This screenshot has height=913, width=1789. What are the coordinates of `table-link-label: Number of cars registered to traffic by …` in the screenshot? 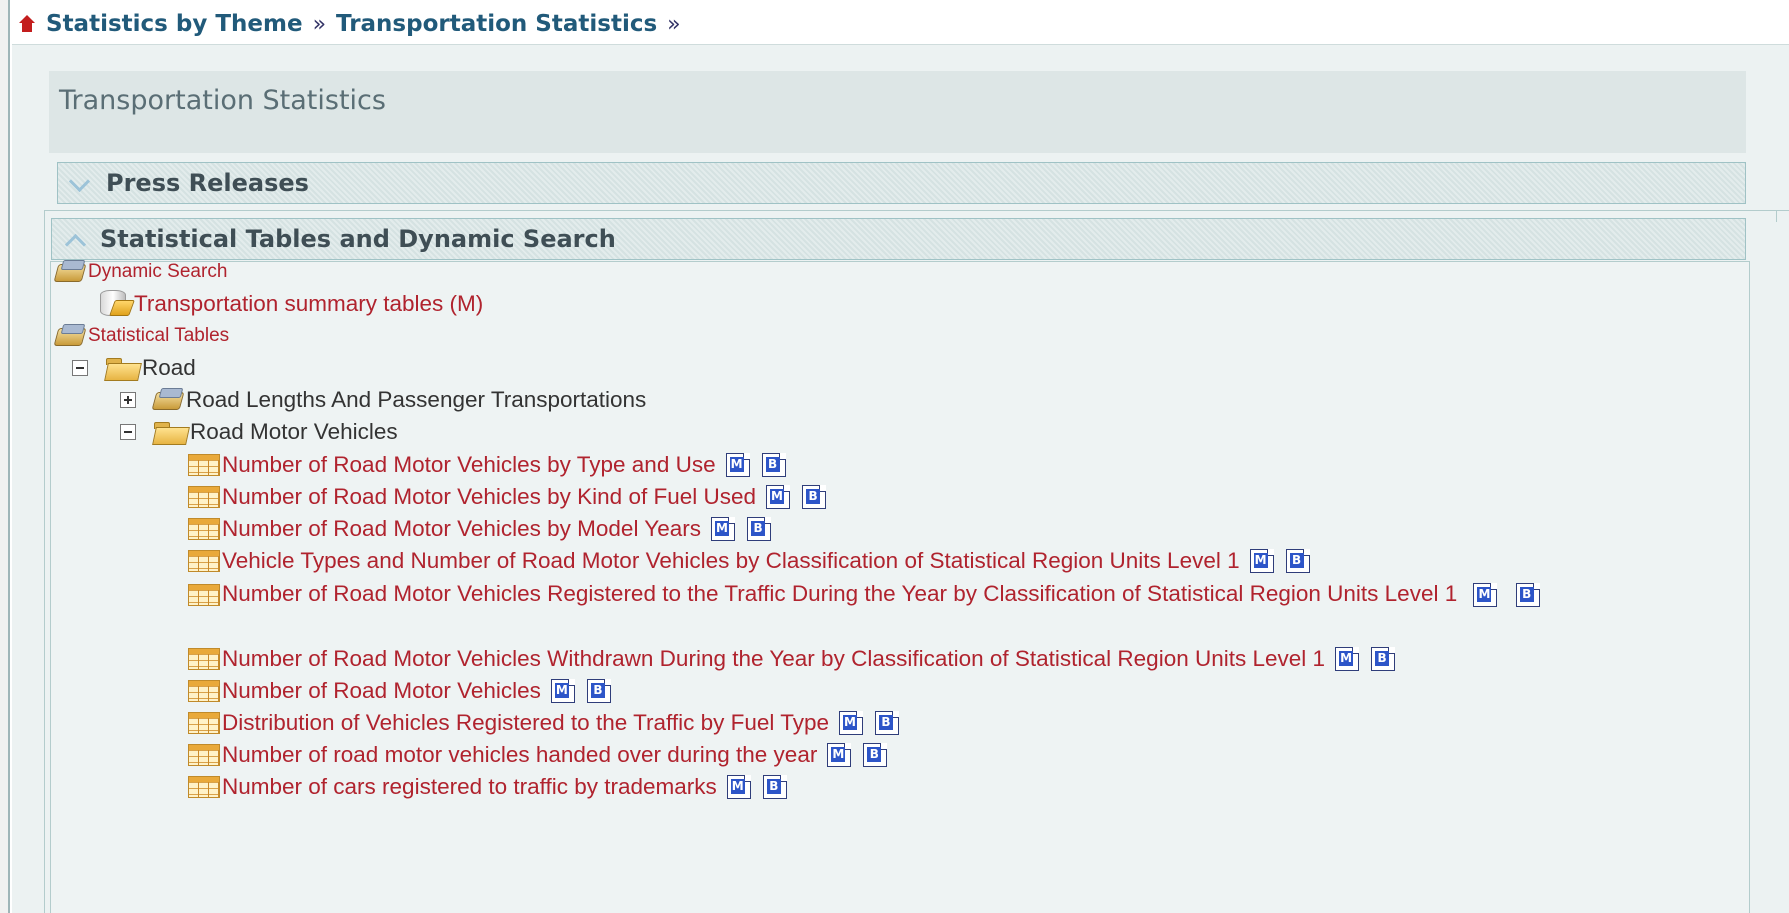 It's located at (469, 786).